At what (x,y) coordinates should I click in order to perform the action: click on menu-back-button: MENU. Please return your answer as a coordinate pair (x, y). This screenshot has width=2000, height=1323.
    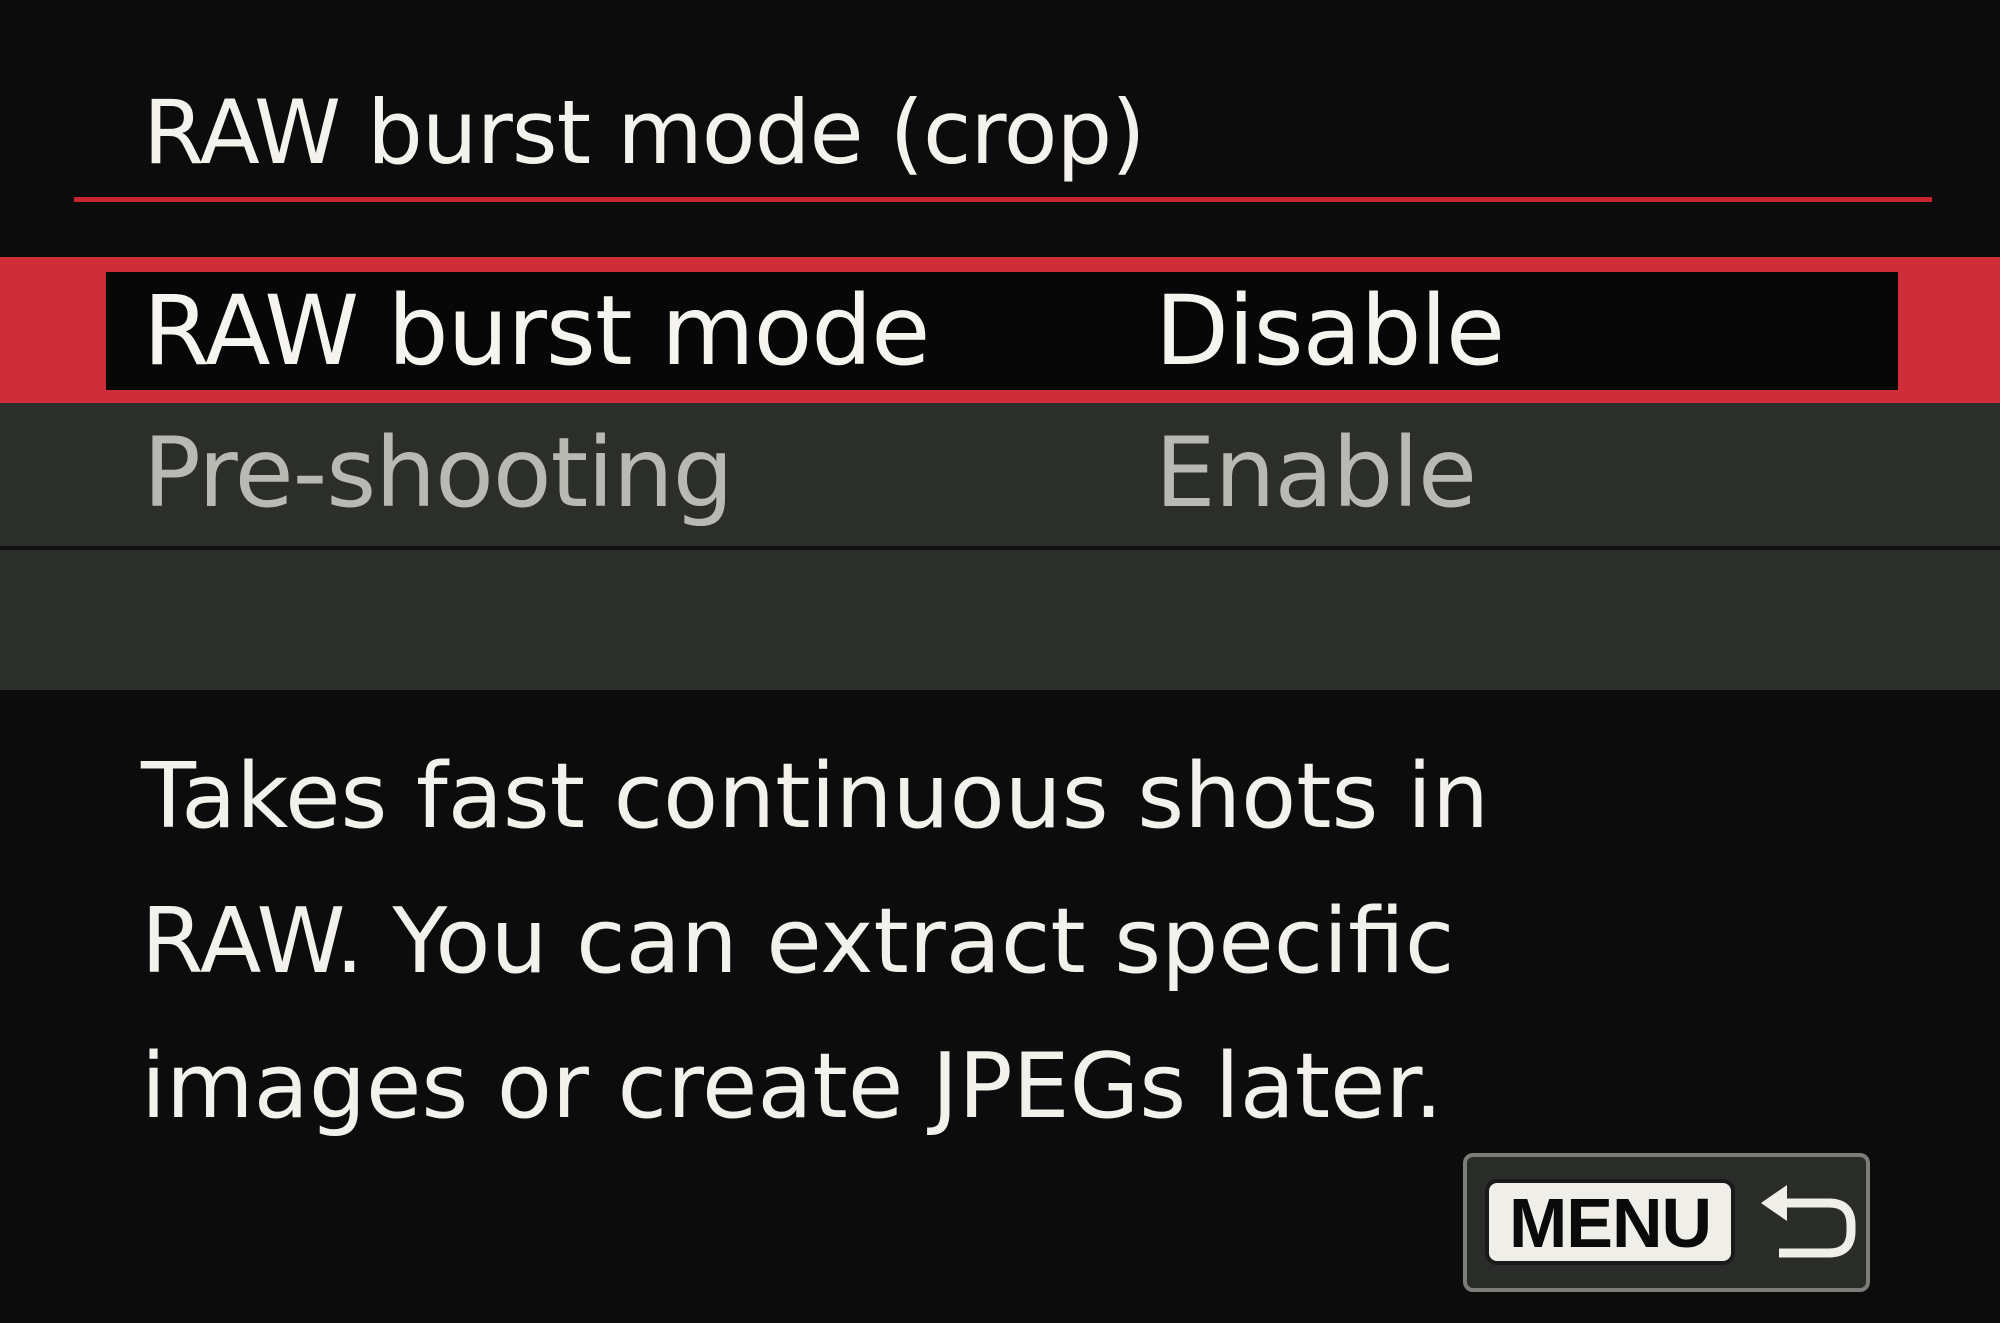
    Looking at the image, I should click on (1666, 1222).